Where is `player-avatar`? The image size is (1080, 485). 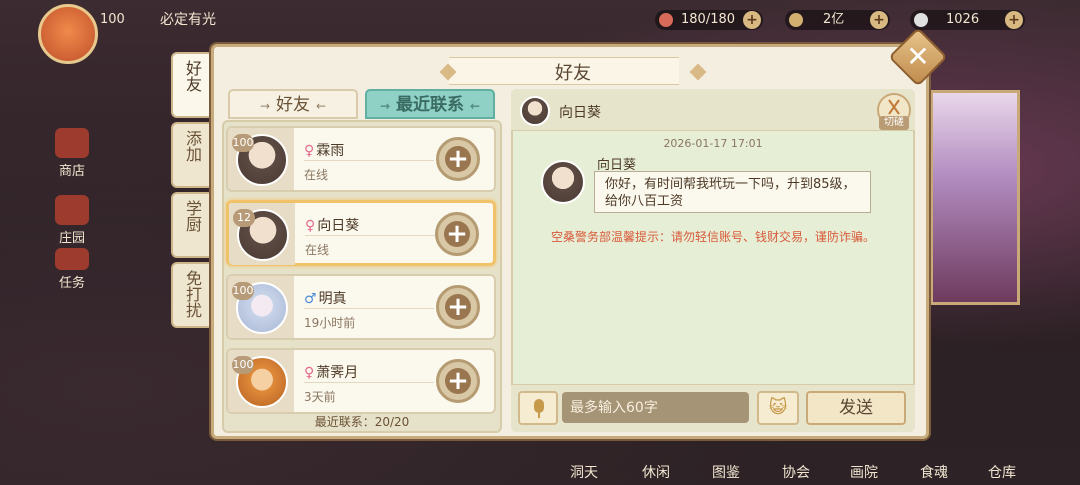 player-avatar is located at coordinates (68, 34).